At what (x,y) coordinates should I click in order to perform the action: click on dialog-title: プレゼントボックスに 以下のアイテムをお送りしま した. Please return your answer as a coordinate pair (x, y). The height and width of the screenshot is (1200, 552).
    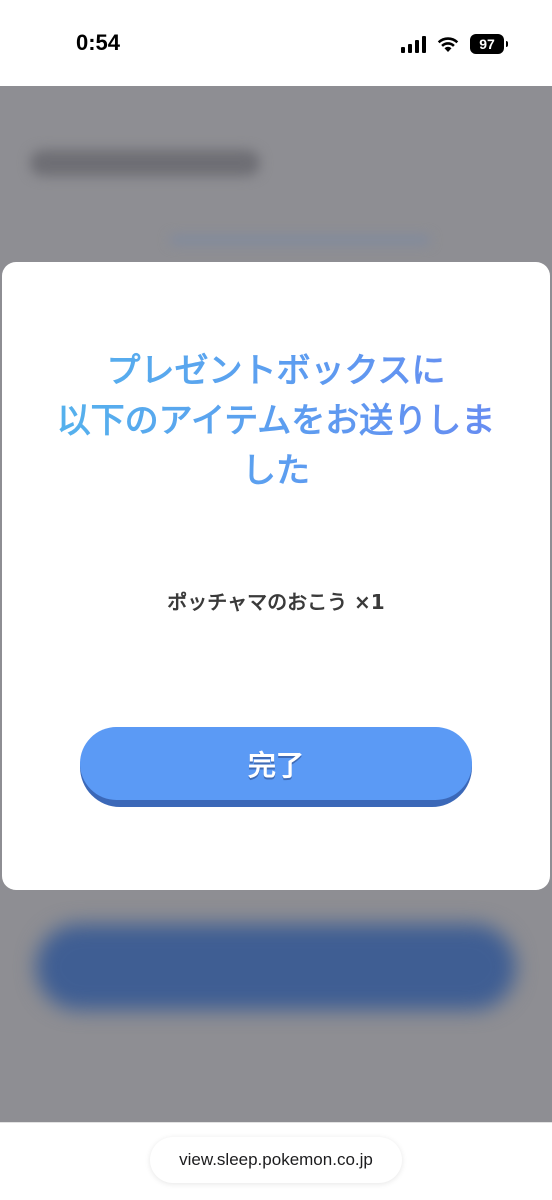
    Looking at the image, I should click on (276, 421).